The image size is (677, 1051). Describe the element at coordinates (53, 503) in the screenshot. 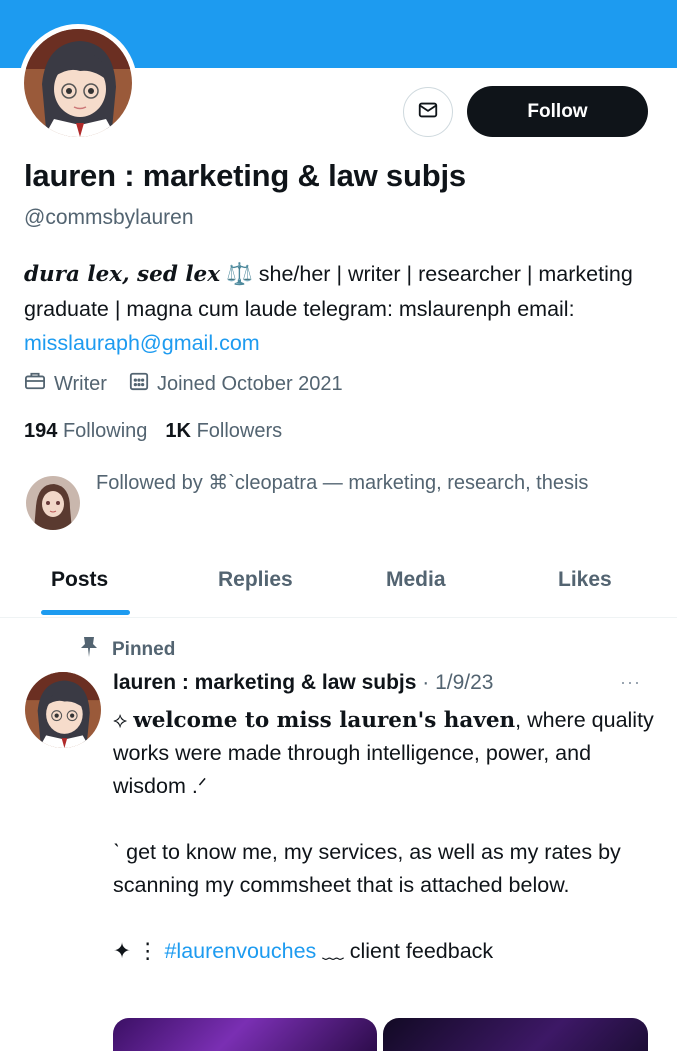

I see `followed-by-avatar` at that location.